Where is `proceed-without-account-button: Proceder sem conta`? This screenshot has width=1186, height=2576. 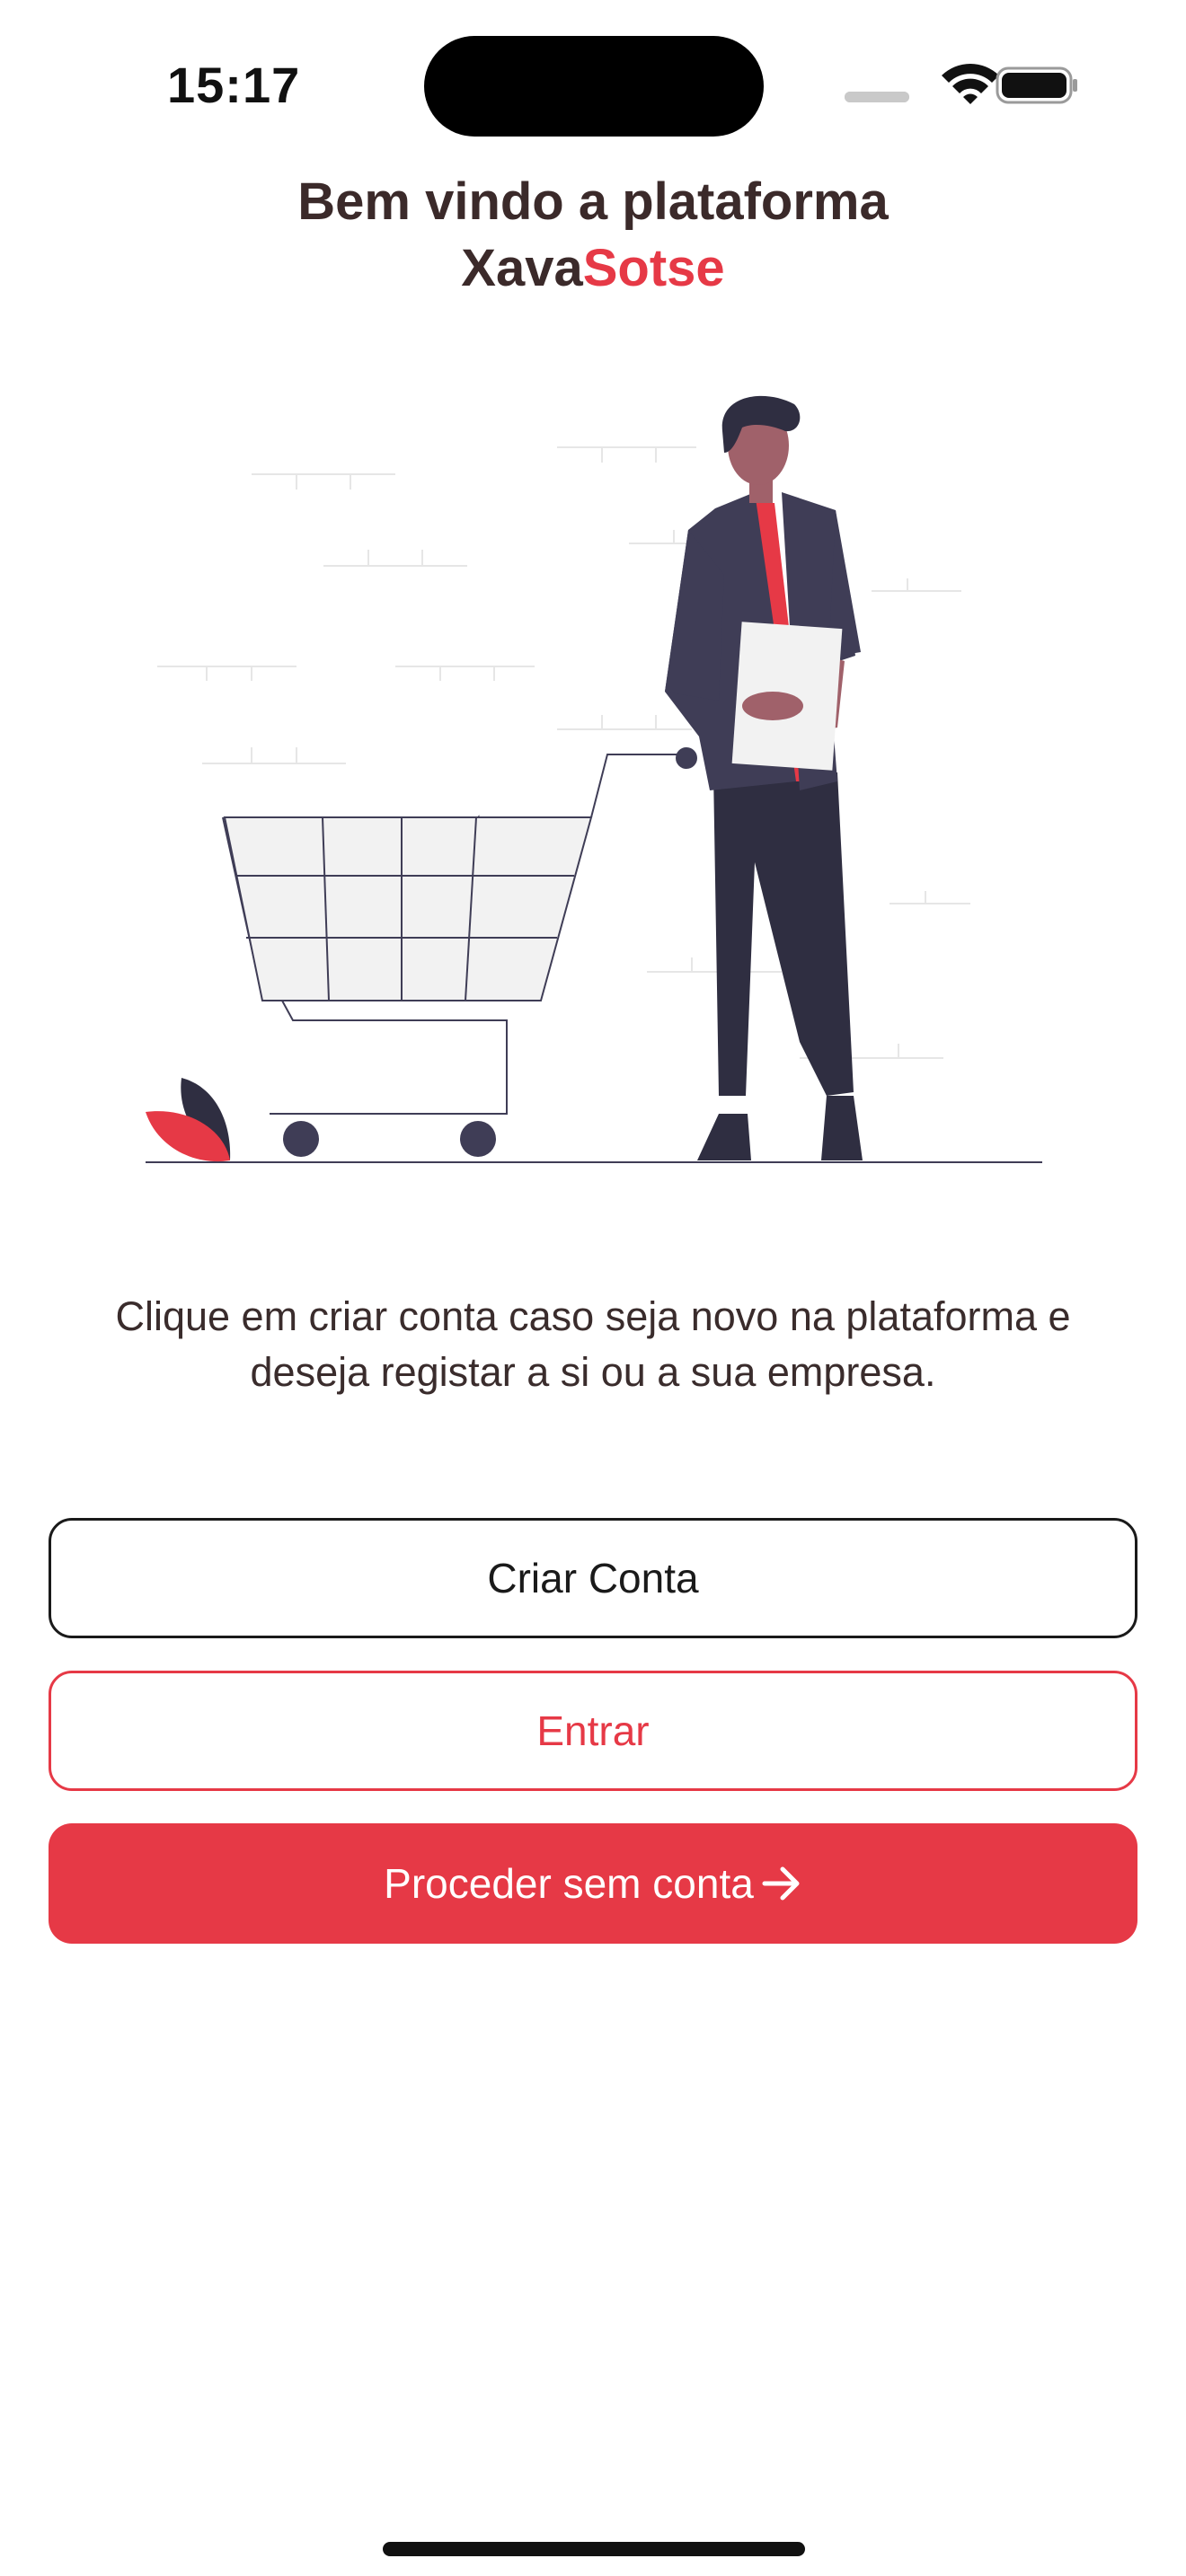 proceed-without-account-button: Proceder sem conta is located at coordinates (593, 1883).